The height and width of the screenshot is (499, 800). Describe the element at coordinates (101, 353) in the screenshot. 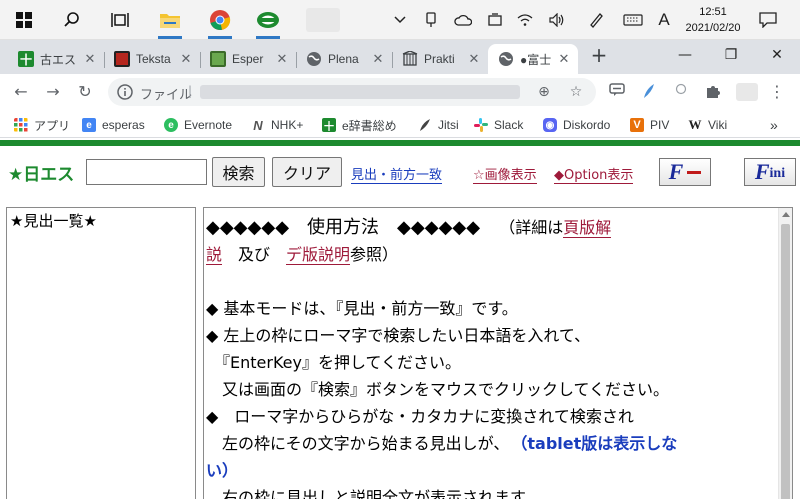

I see `headword-list-frame: ★見出一覧★` at that location.